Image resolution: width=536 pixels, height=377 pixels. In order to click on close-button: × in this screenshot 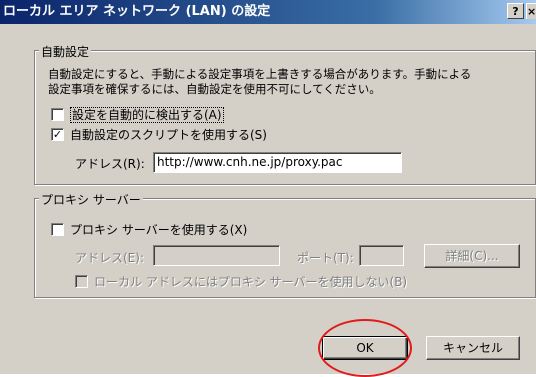, I will do `click(531, 11)`.